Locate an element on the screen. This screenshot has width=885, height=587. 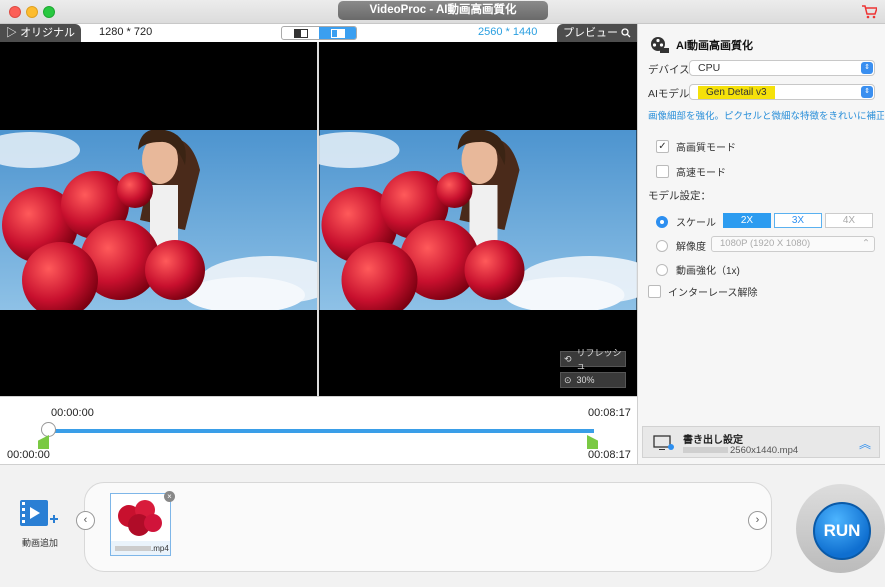
export-settings-bar: 書き出し設定 2560x1440.mp4 ︽ is located at coordinates (761, 442).